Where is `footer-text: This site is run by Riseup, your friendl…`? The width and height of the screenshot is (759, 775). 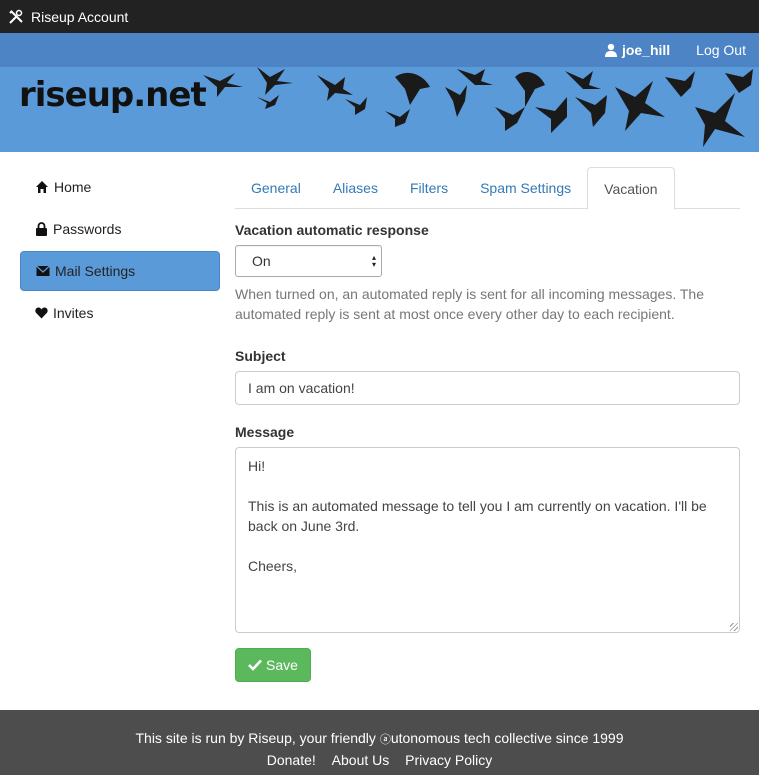 footer-text: This site is run by Riseup, your friendl… is located at coordinates (379, 739).